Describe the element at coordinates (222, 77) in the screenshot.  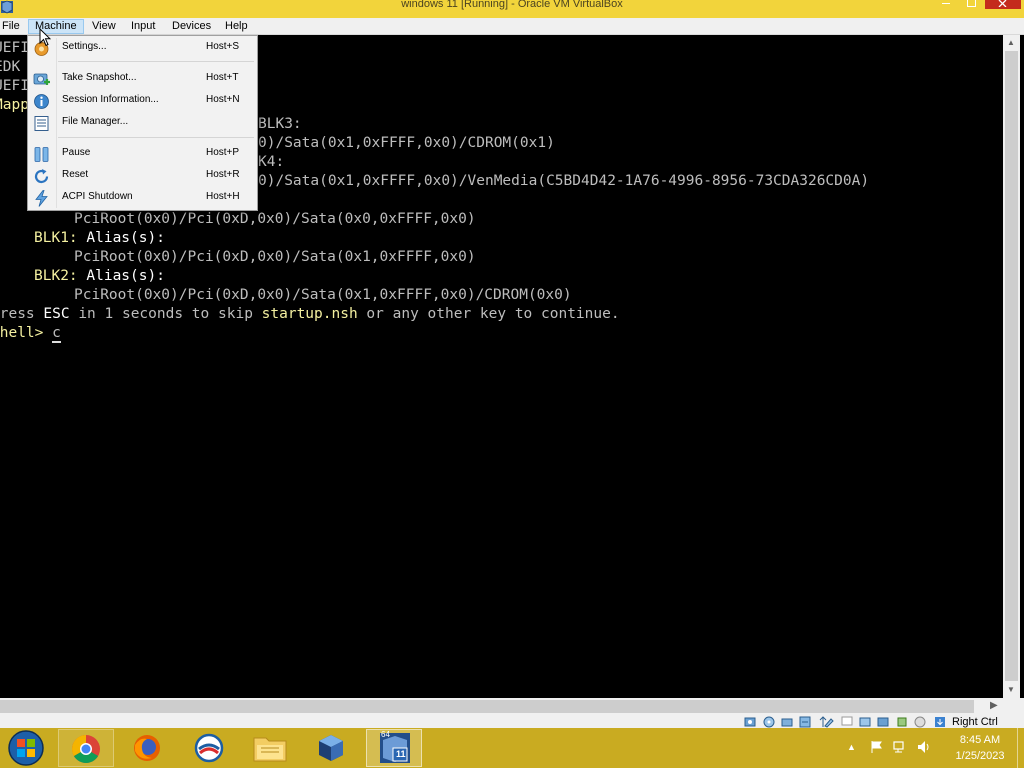
I see `menu-item-shortcut: Host+T` at that location.